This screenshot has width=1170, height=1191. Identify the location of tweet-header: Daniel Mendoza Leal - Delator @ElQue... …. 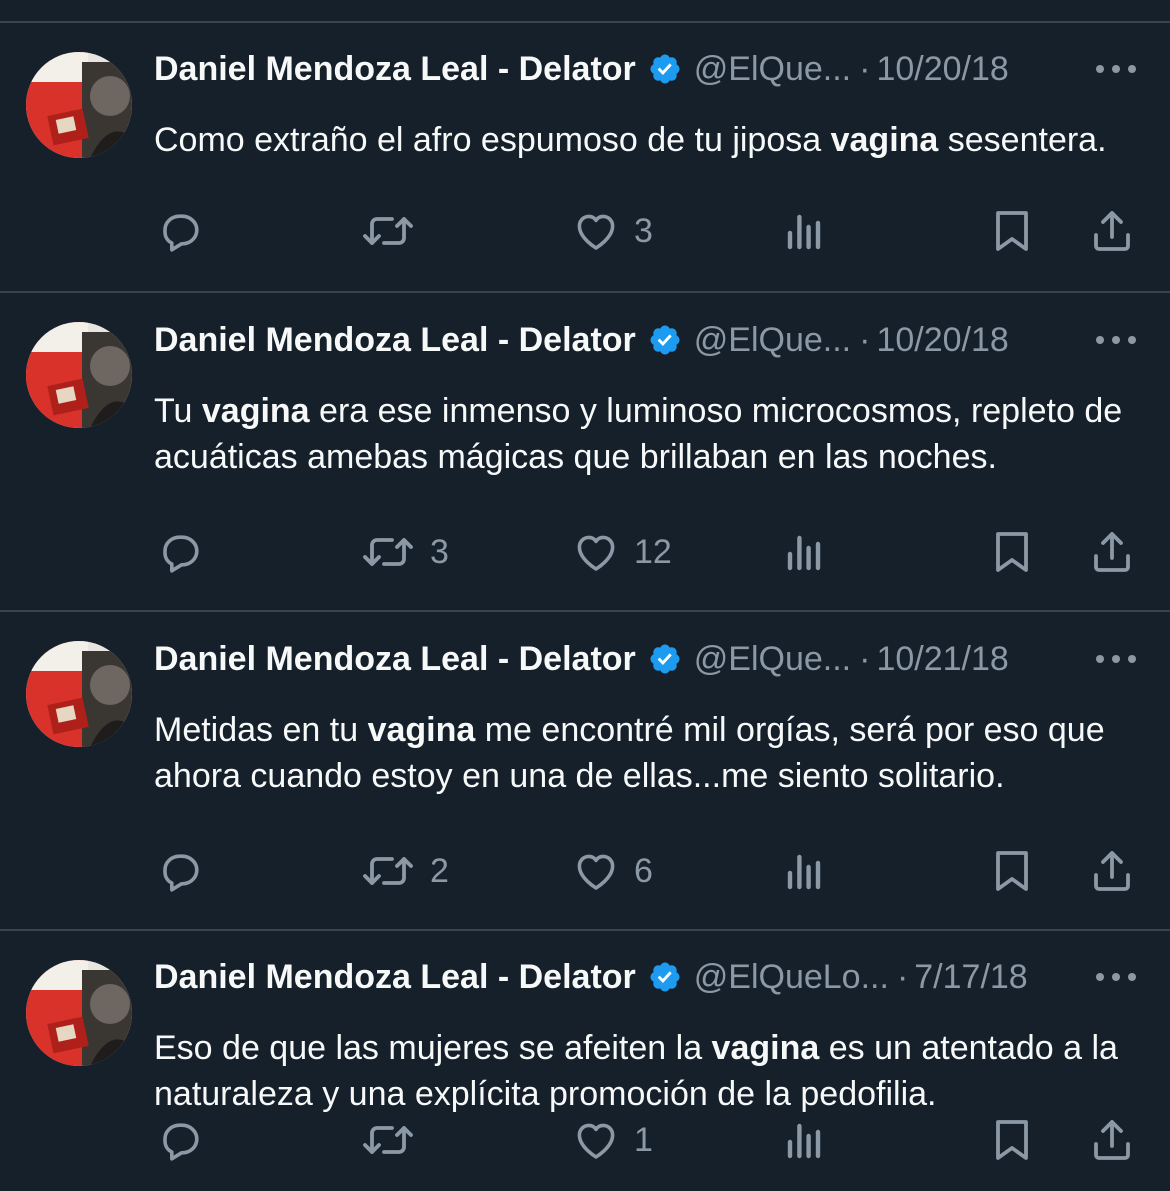
(581, 659).